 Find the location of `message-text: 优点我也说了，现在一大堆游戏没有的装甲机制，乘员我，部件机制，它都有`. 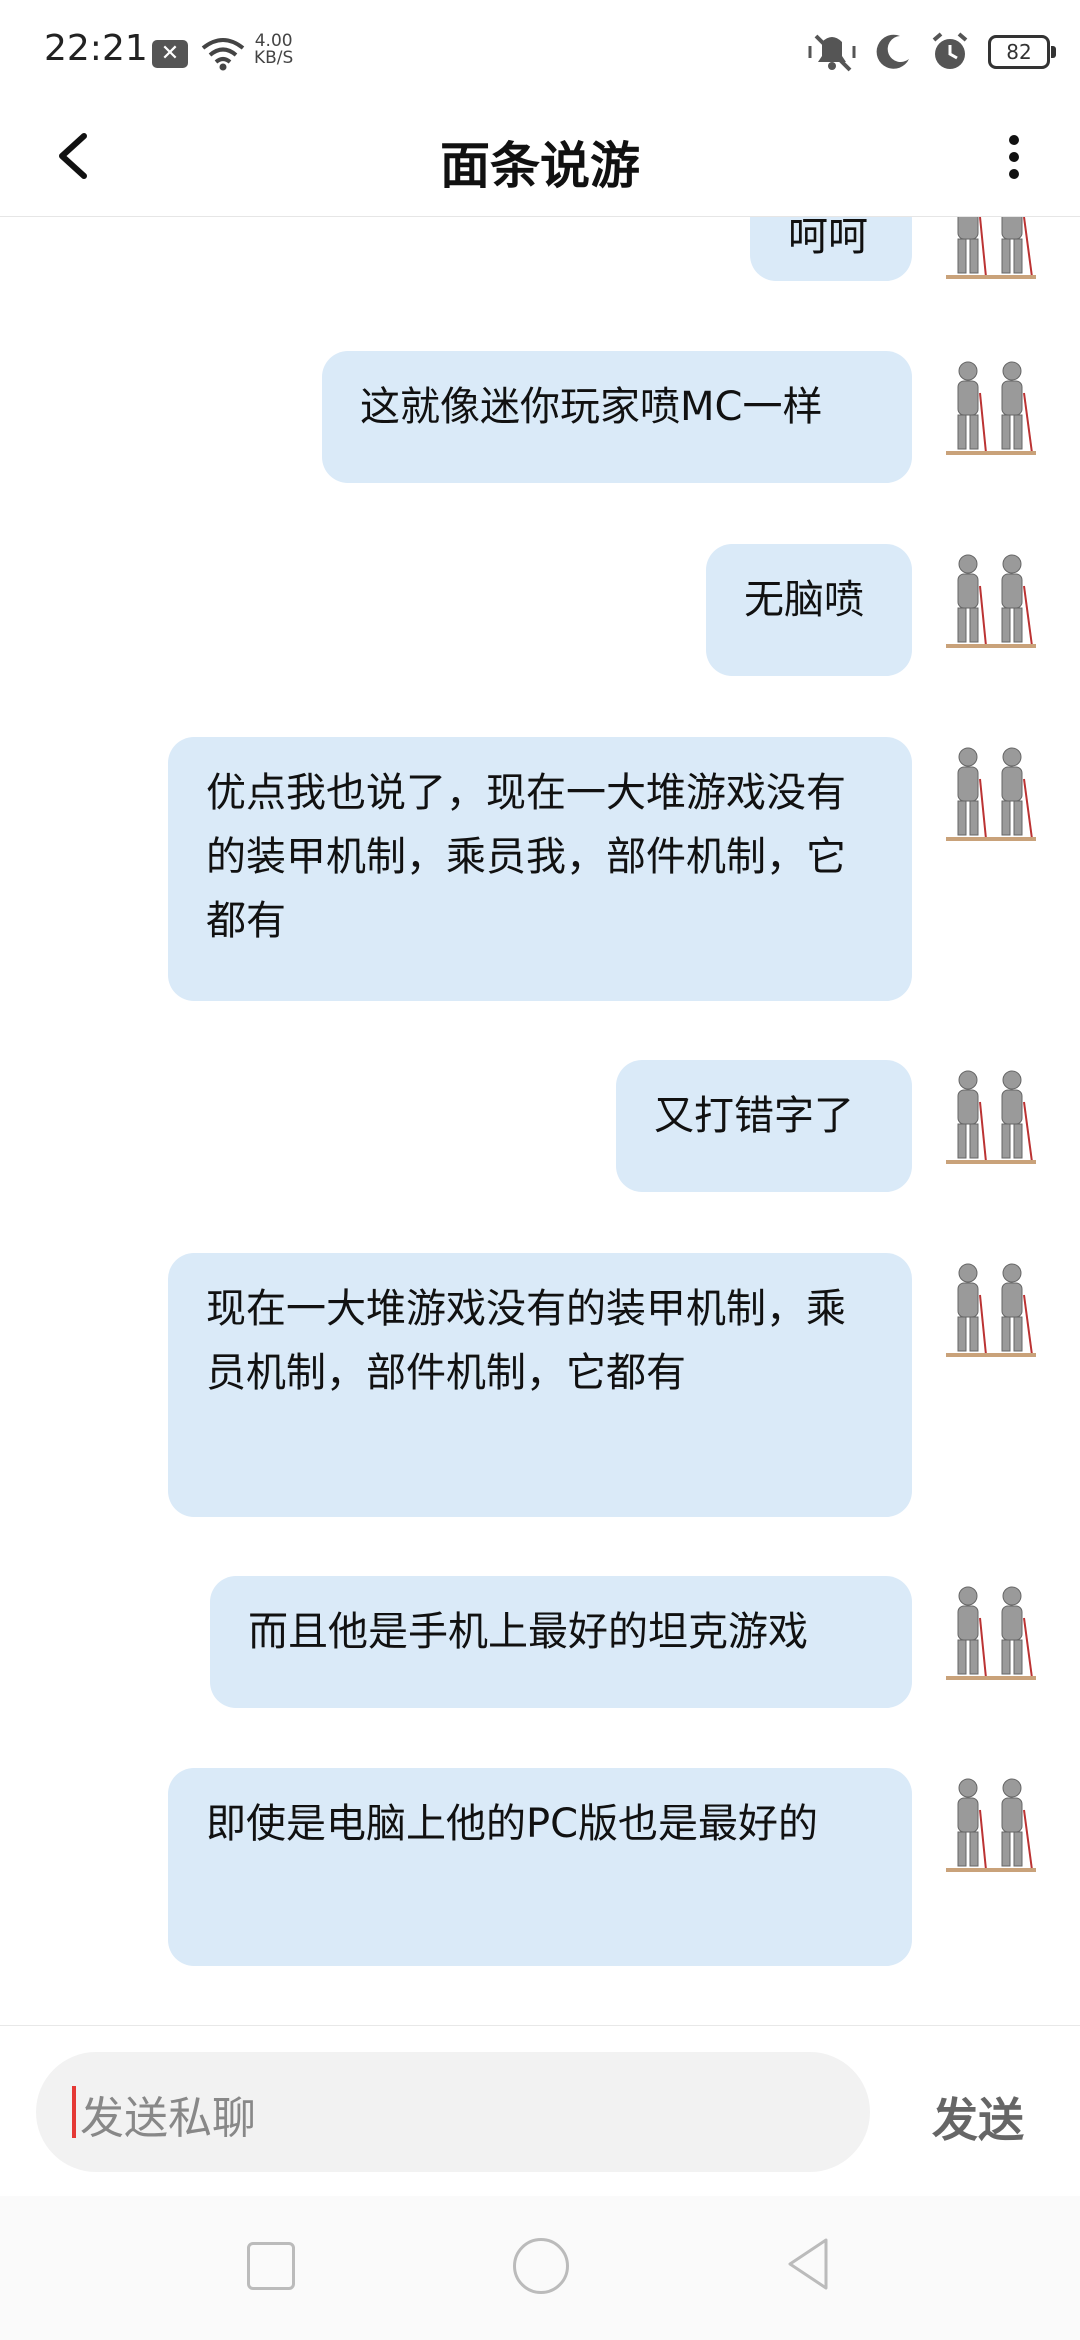

message-text: 优点我也说了，现在一大堆游戏没有的装甲机制，乘员我，部件机制，它都有 is located at coordinates (526, 857).